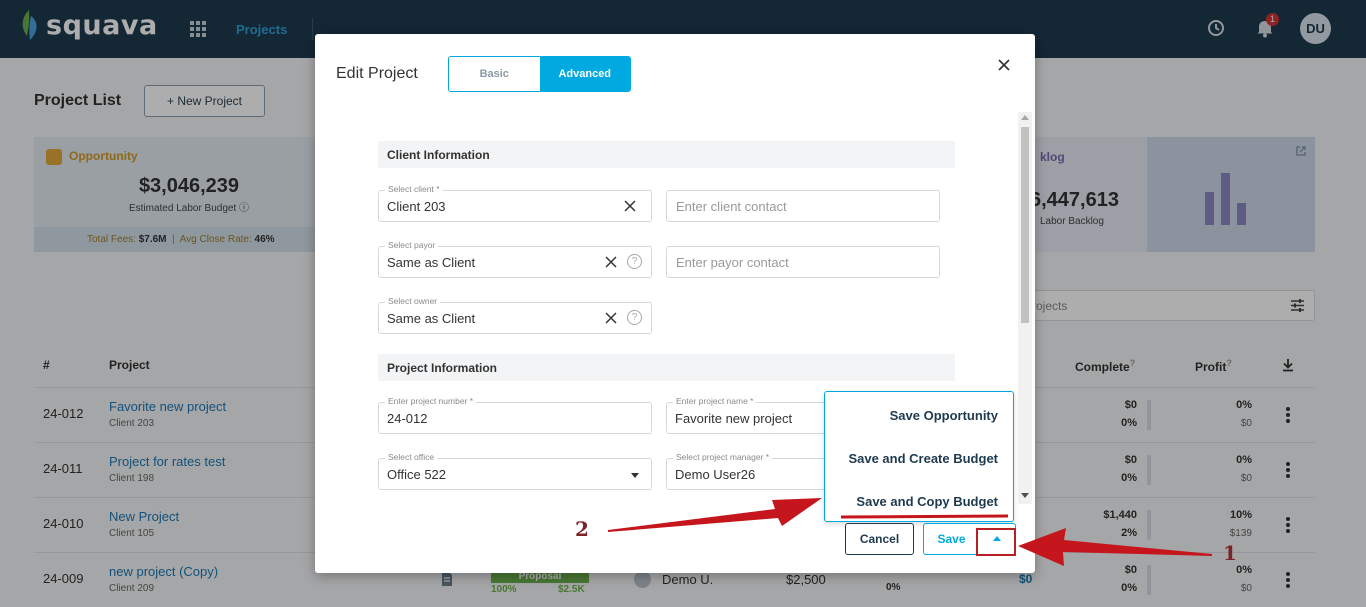  Describe the element at coordinates (411, 457) in the screenshot. I see `field-label: Select office` at that location.